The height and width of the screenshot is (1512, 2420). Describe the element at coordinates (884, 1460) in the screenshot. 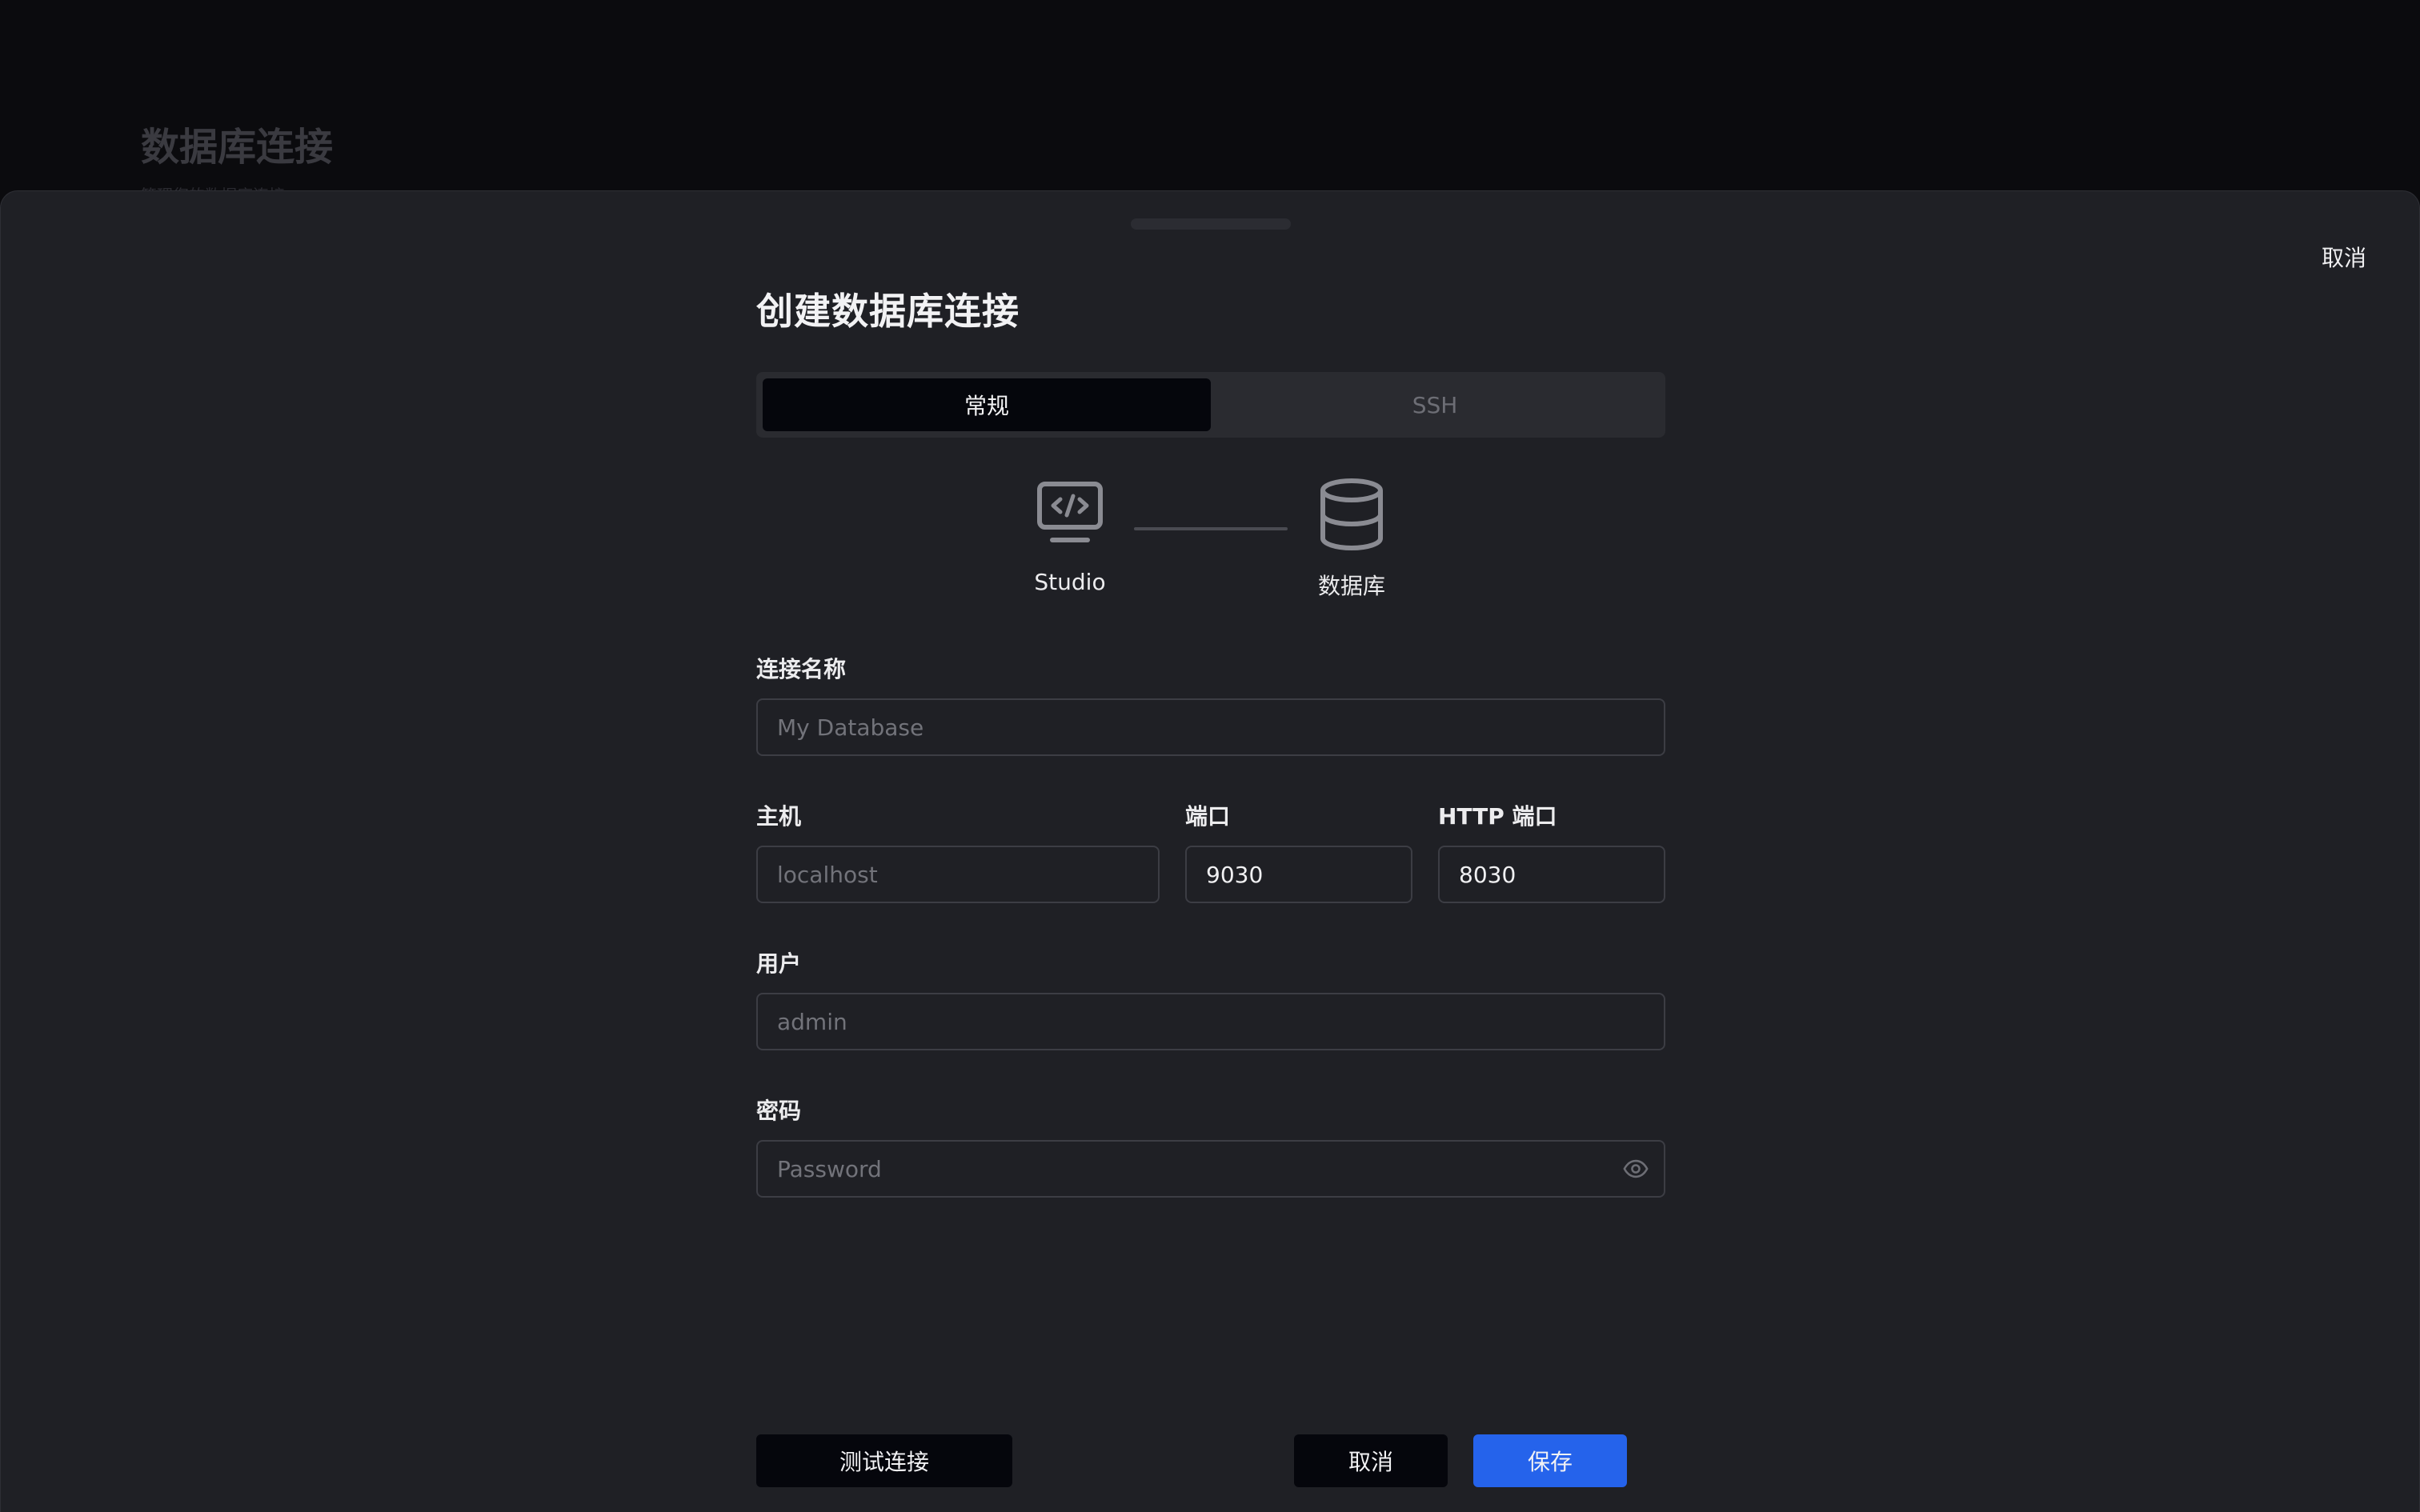

I see `test-connection-button: 测试连接` at that location.